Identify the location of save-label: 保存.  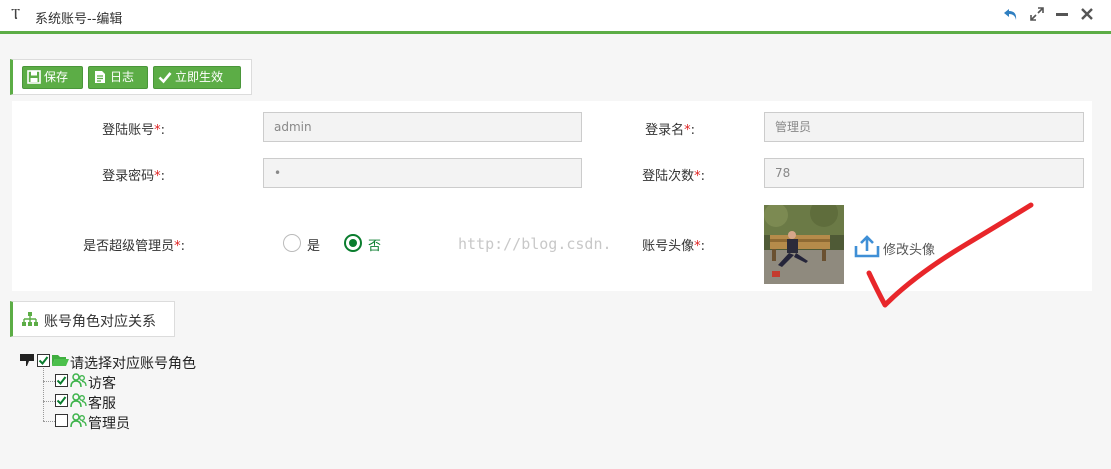
(56, 77).